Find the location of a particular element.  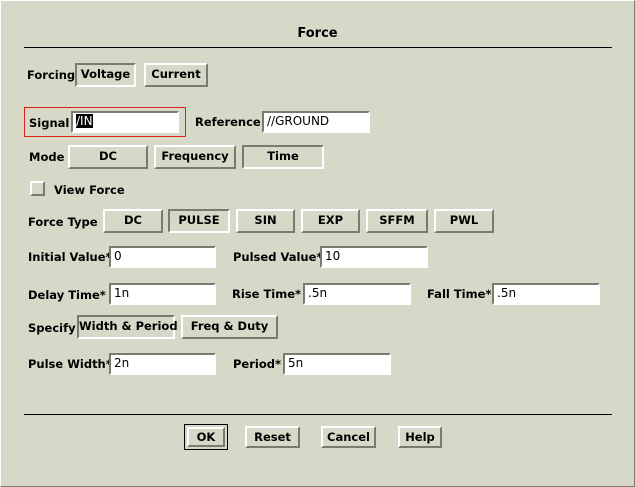

delay-time-label: Delay Time* is located at coordinates (67, 295).